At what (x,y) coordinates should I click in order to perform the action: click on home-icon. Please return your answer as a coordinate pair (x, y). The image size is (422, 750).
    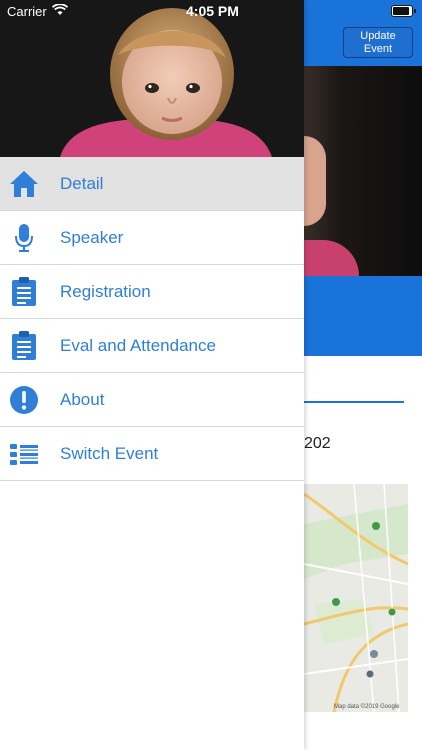
    Looking at the image, I should click on (24, 184).